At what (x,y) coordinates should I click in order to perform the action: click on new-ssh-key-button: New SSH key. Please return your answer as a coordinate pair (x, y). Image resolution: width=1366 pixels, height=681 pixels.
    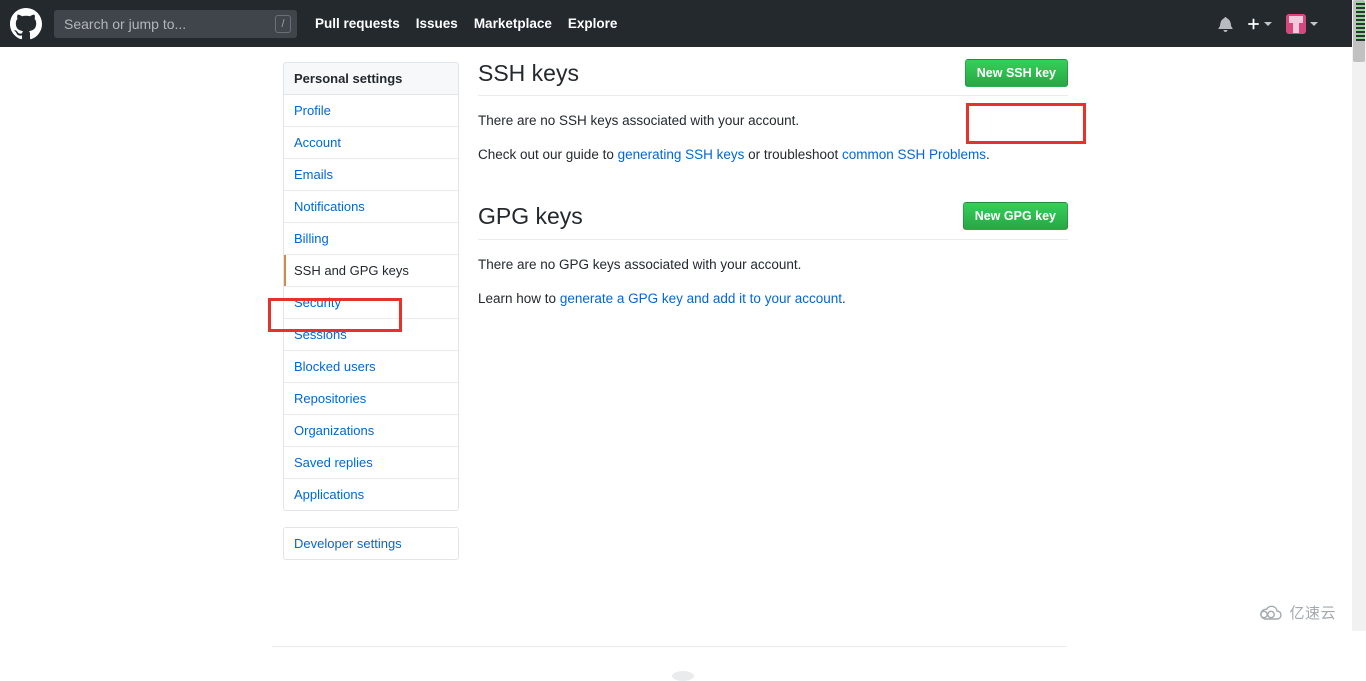
    Looking at the image, I should click on (1016, 73).